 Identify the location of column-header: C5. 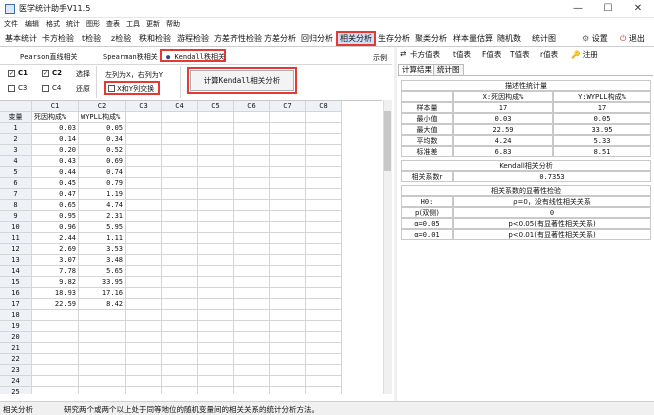
(216, 106).